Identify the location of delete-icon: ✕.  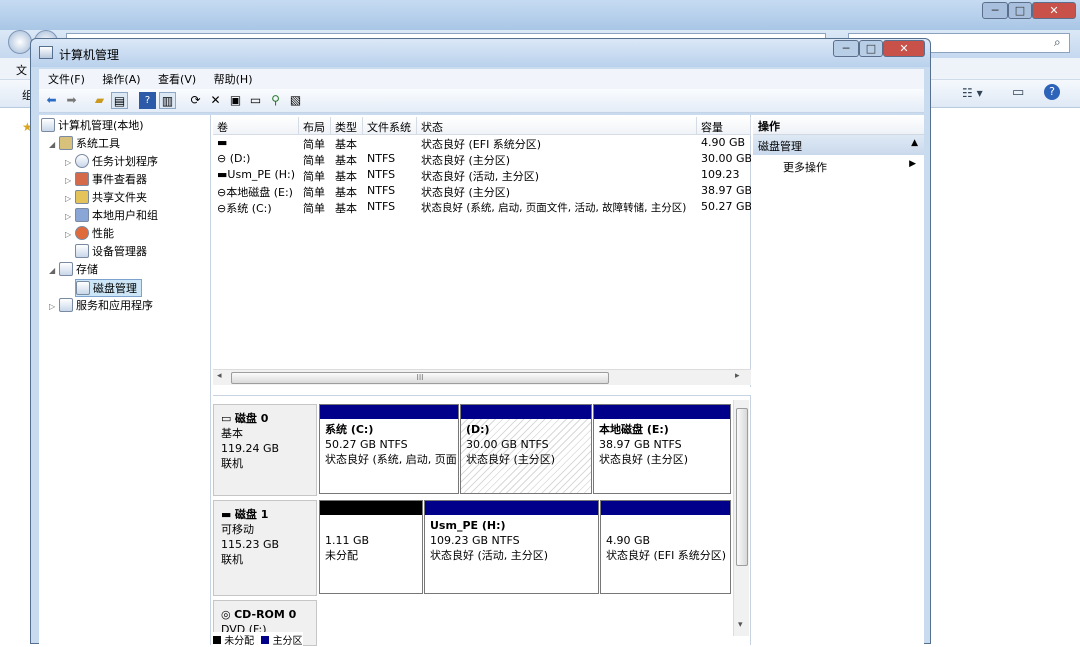
(215, 100).